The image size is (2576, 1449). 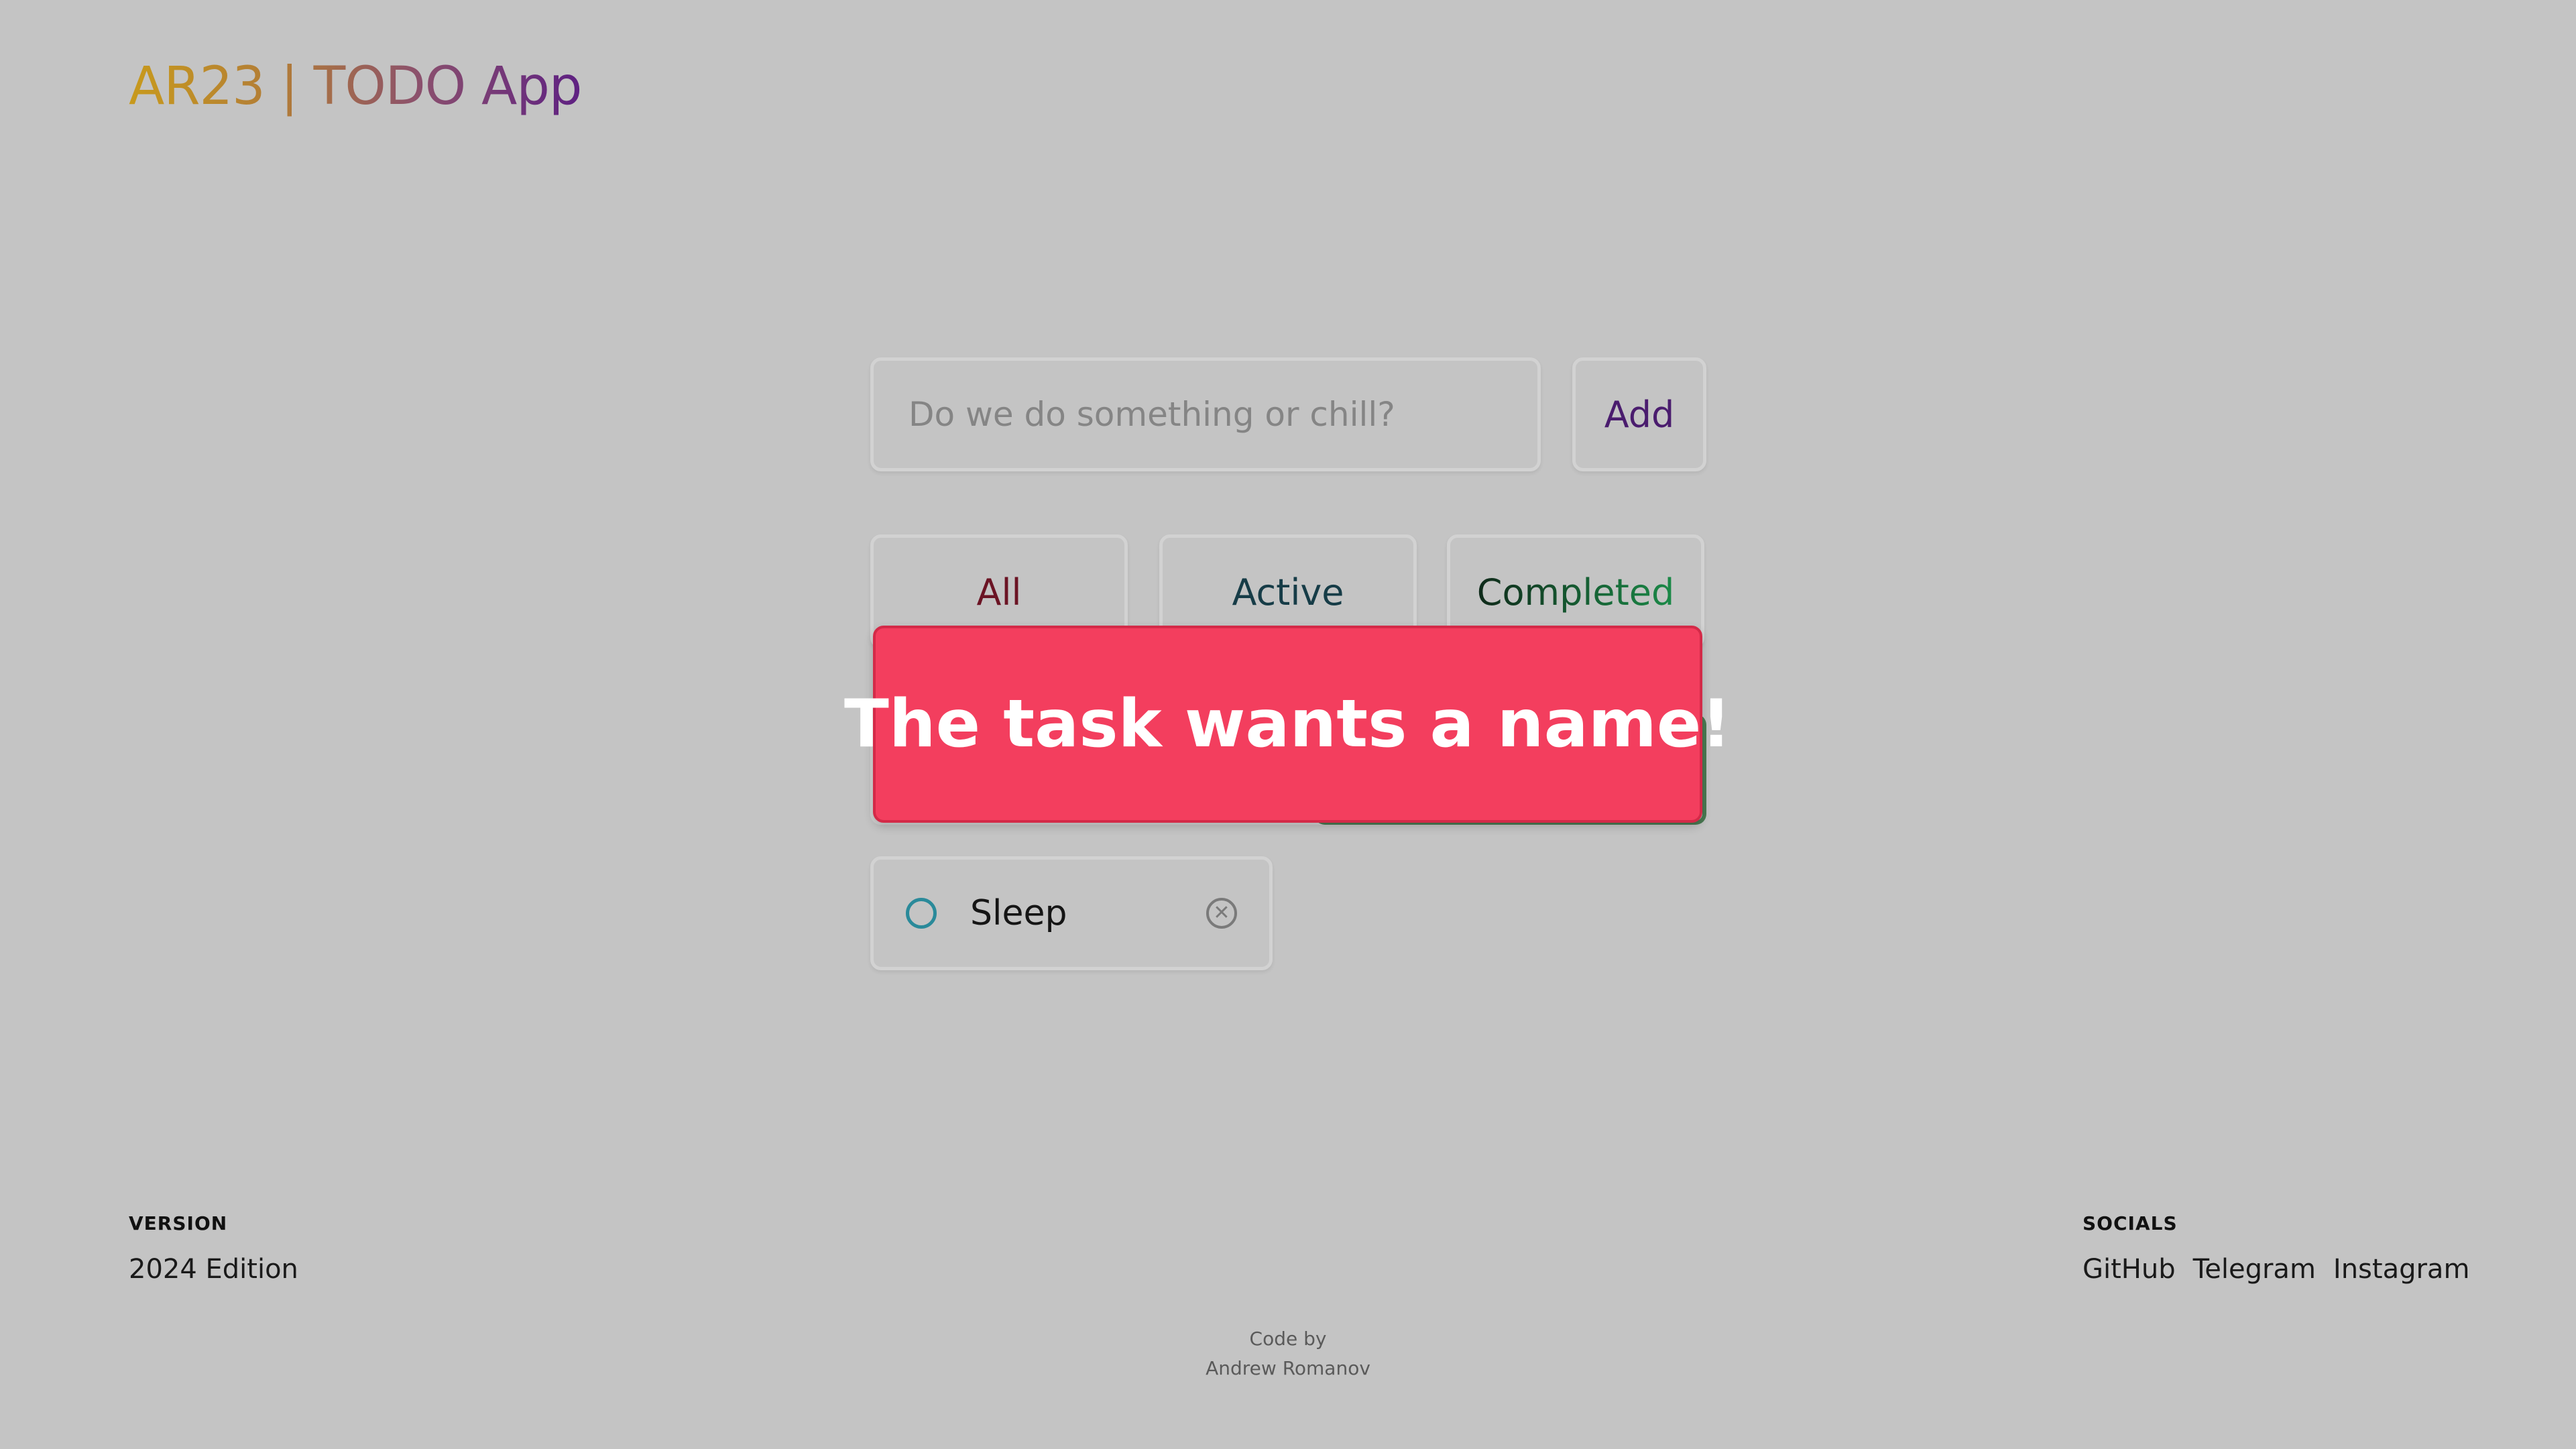 What do you see at coordinates (2130, 1223) in the screenshot?
I see `socials-label: SOCIALS` at bounding box center [2130, 1223].